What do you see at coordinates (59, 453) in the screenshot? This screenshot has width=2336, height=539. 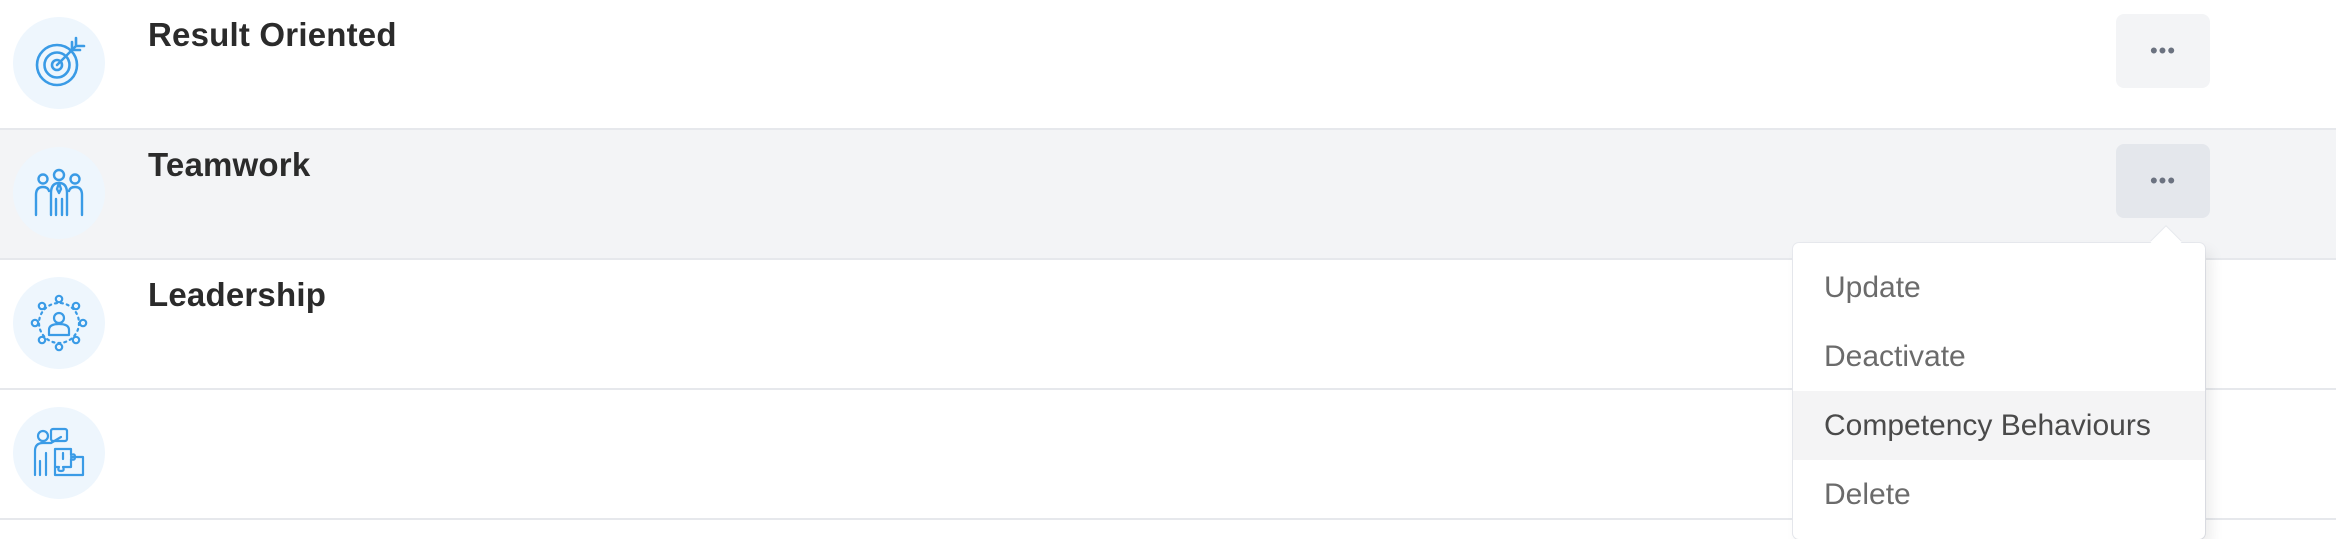 I see `presenter-puzzle-icon` at bounding box center [59, 453].